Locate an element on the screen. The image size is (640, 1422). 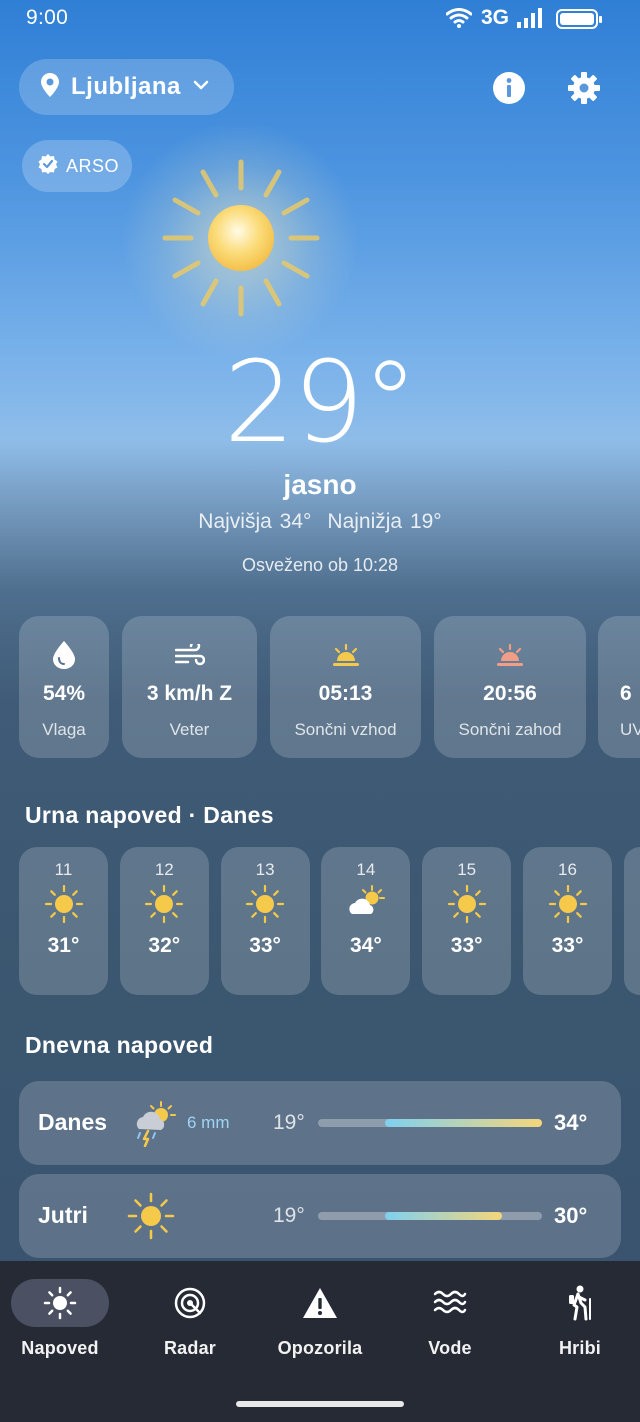
hourly-title: Urna napoved · Danes is located at coordinates (149, 815).